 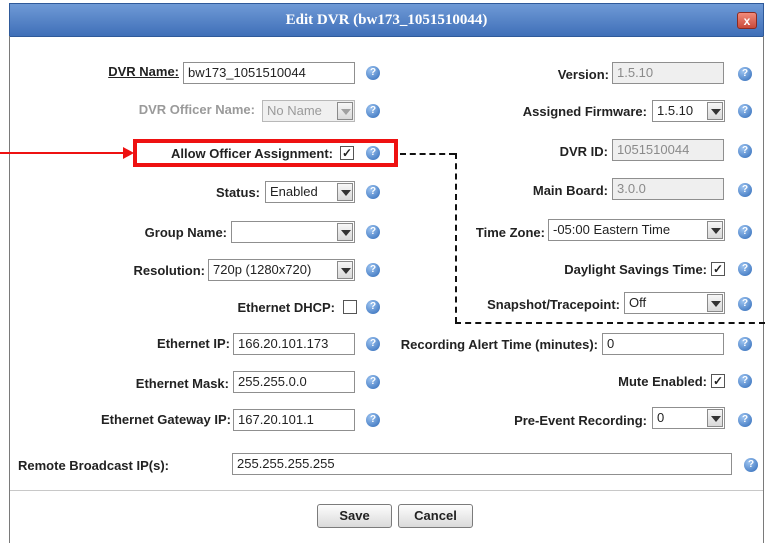 I want to click on daylight-savings-label: Daylight Savings Time:, so click(x=635, y=269).